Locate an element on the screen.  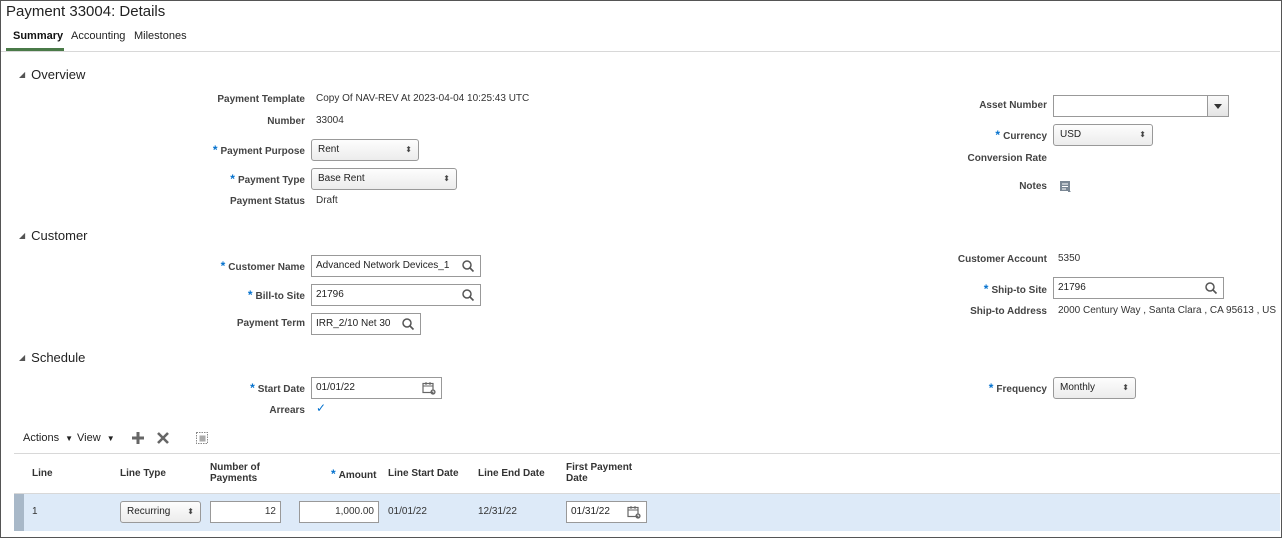
col-header-first-payment-line1: First Payment is located at coordinates (599, 467).